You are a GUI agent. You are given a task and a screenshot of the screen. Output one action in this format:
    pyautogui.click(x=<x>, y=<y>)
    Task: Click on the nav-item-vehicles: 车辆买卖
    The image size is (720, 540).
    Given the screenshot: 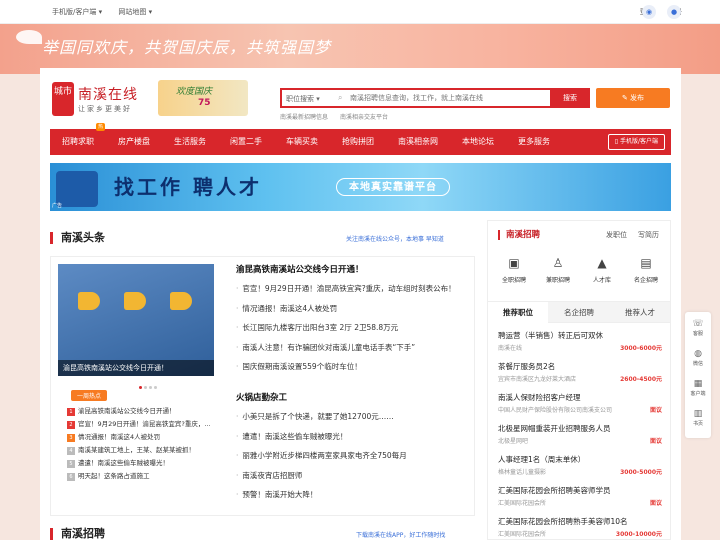 What is the action you would take?
    pyautogui.click(x=302, y=142)
    